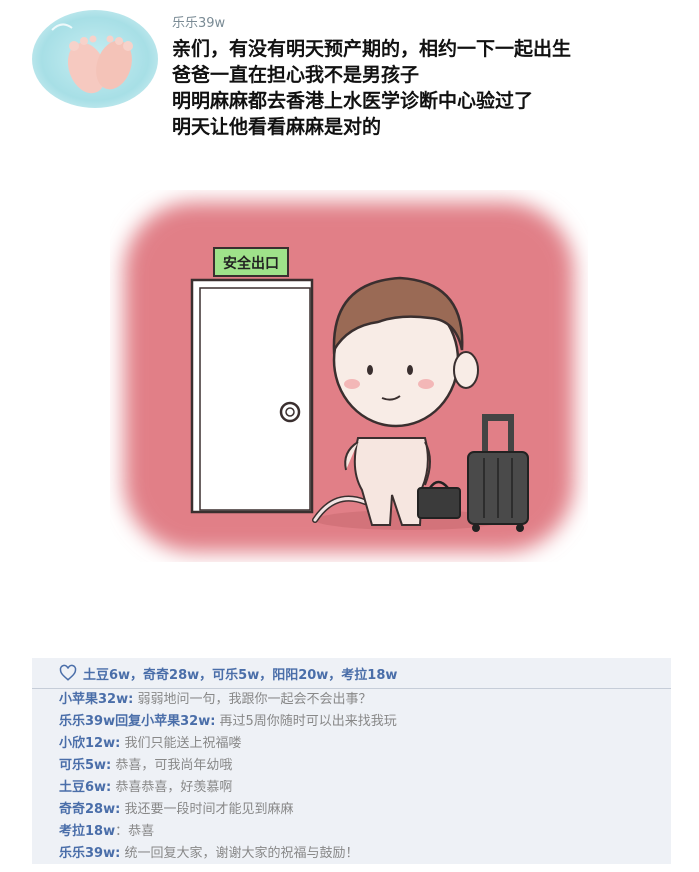 The image size is (699, 872). Describe the element at coordinates (135, 831) in the screenshot. I see `comment-text: ：恭喜` at that location.